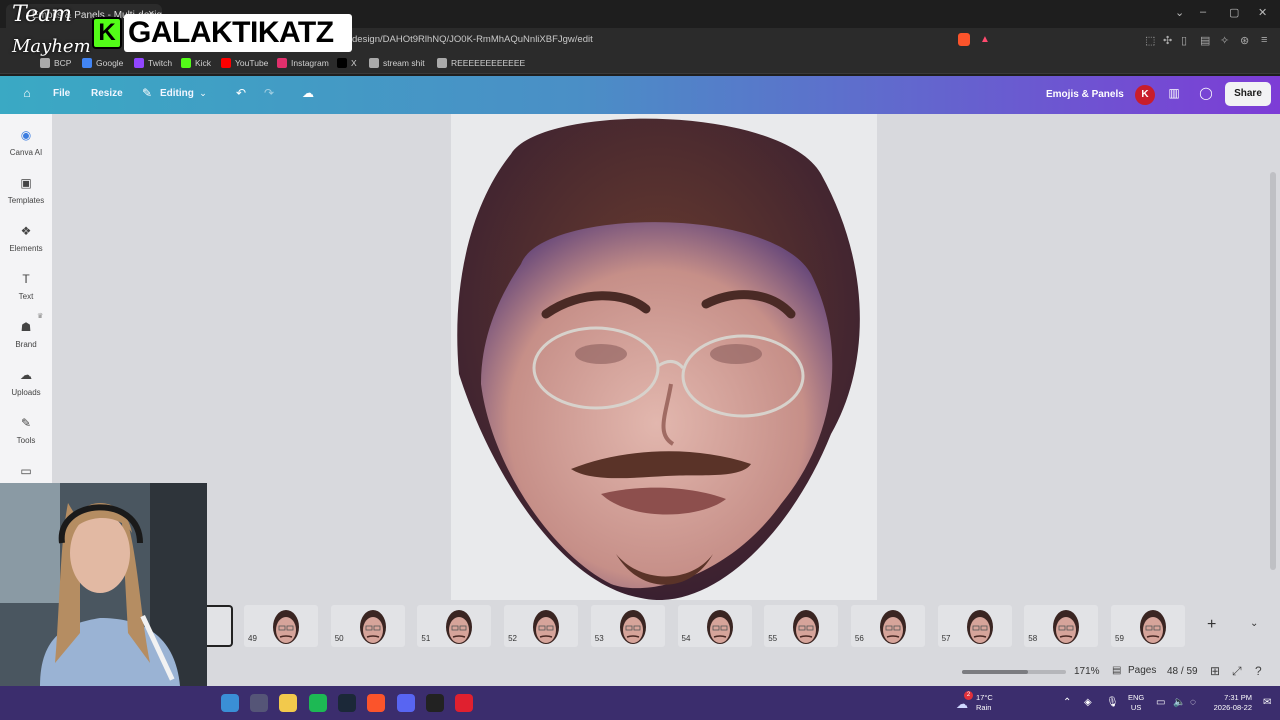 The height and width of the screenshot is (720, 1280). I want to click on sidebar-item-tools: ✎ Tools, so click(26, 430).